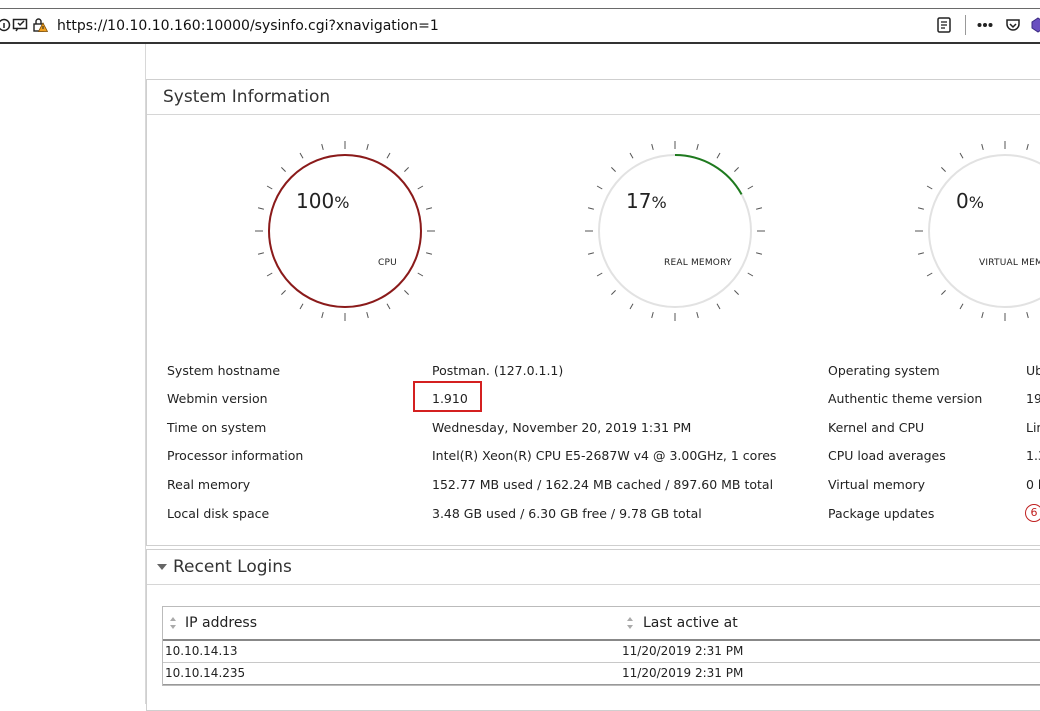 The width and height of the screenshot is (1040, 711). What do you see at coordinates (6, 25) in the screenshot?
I see `site-info-icon` at bounding box center [6, 25].